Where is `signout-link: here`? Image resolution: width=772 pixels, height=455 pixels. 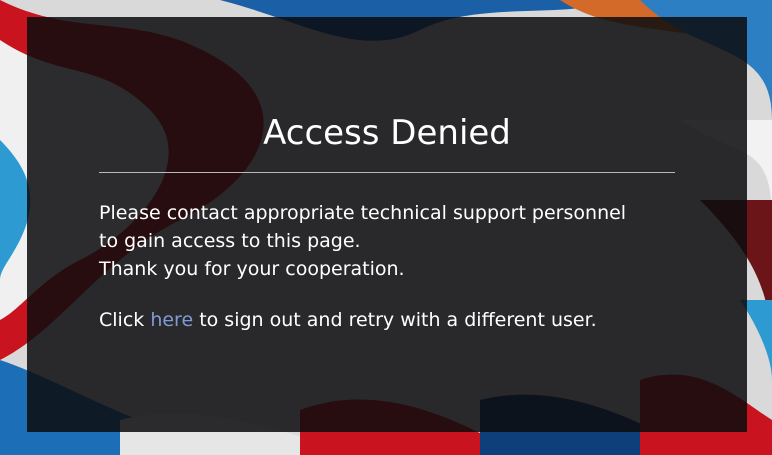
signout-link: here is located at coordinates (171, 320).